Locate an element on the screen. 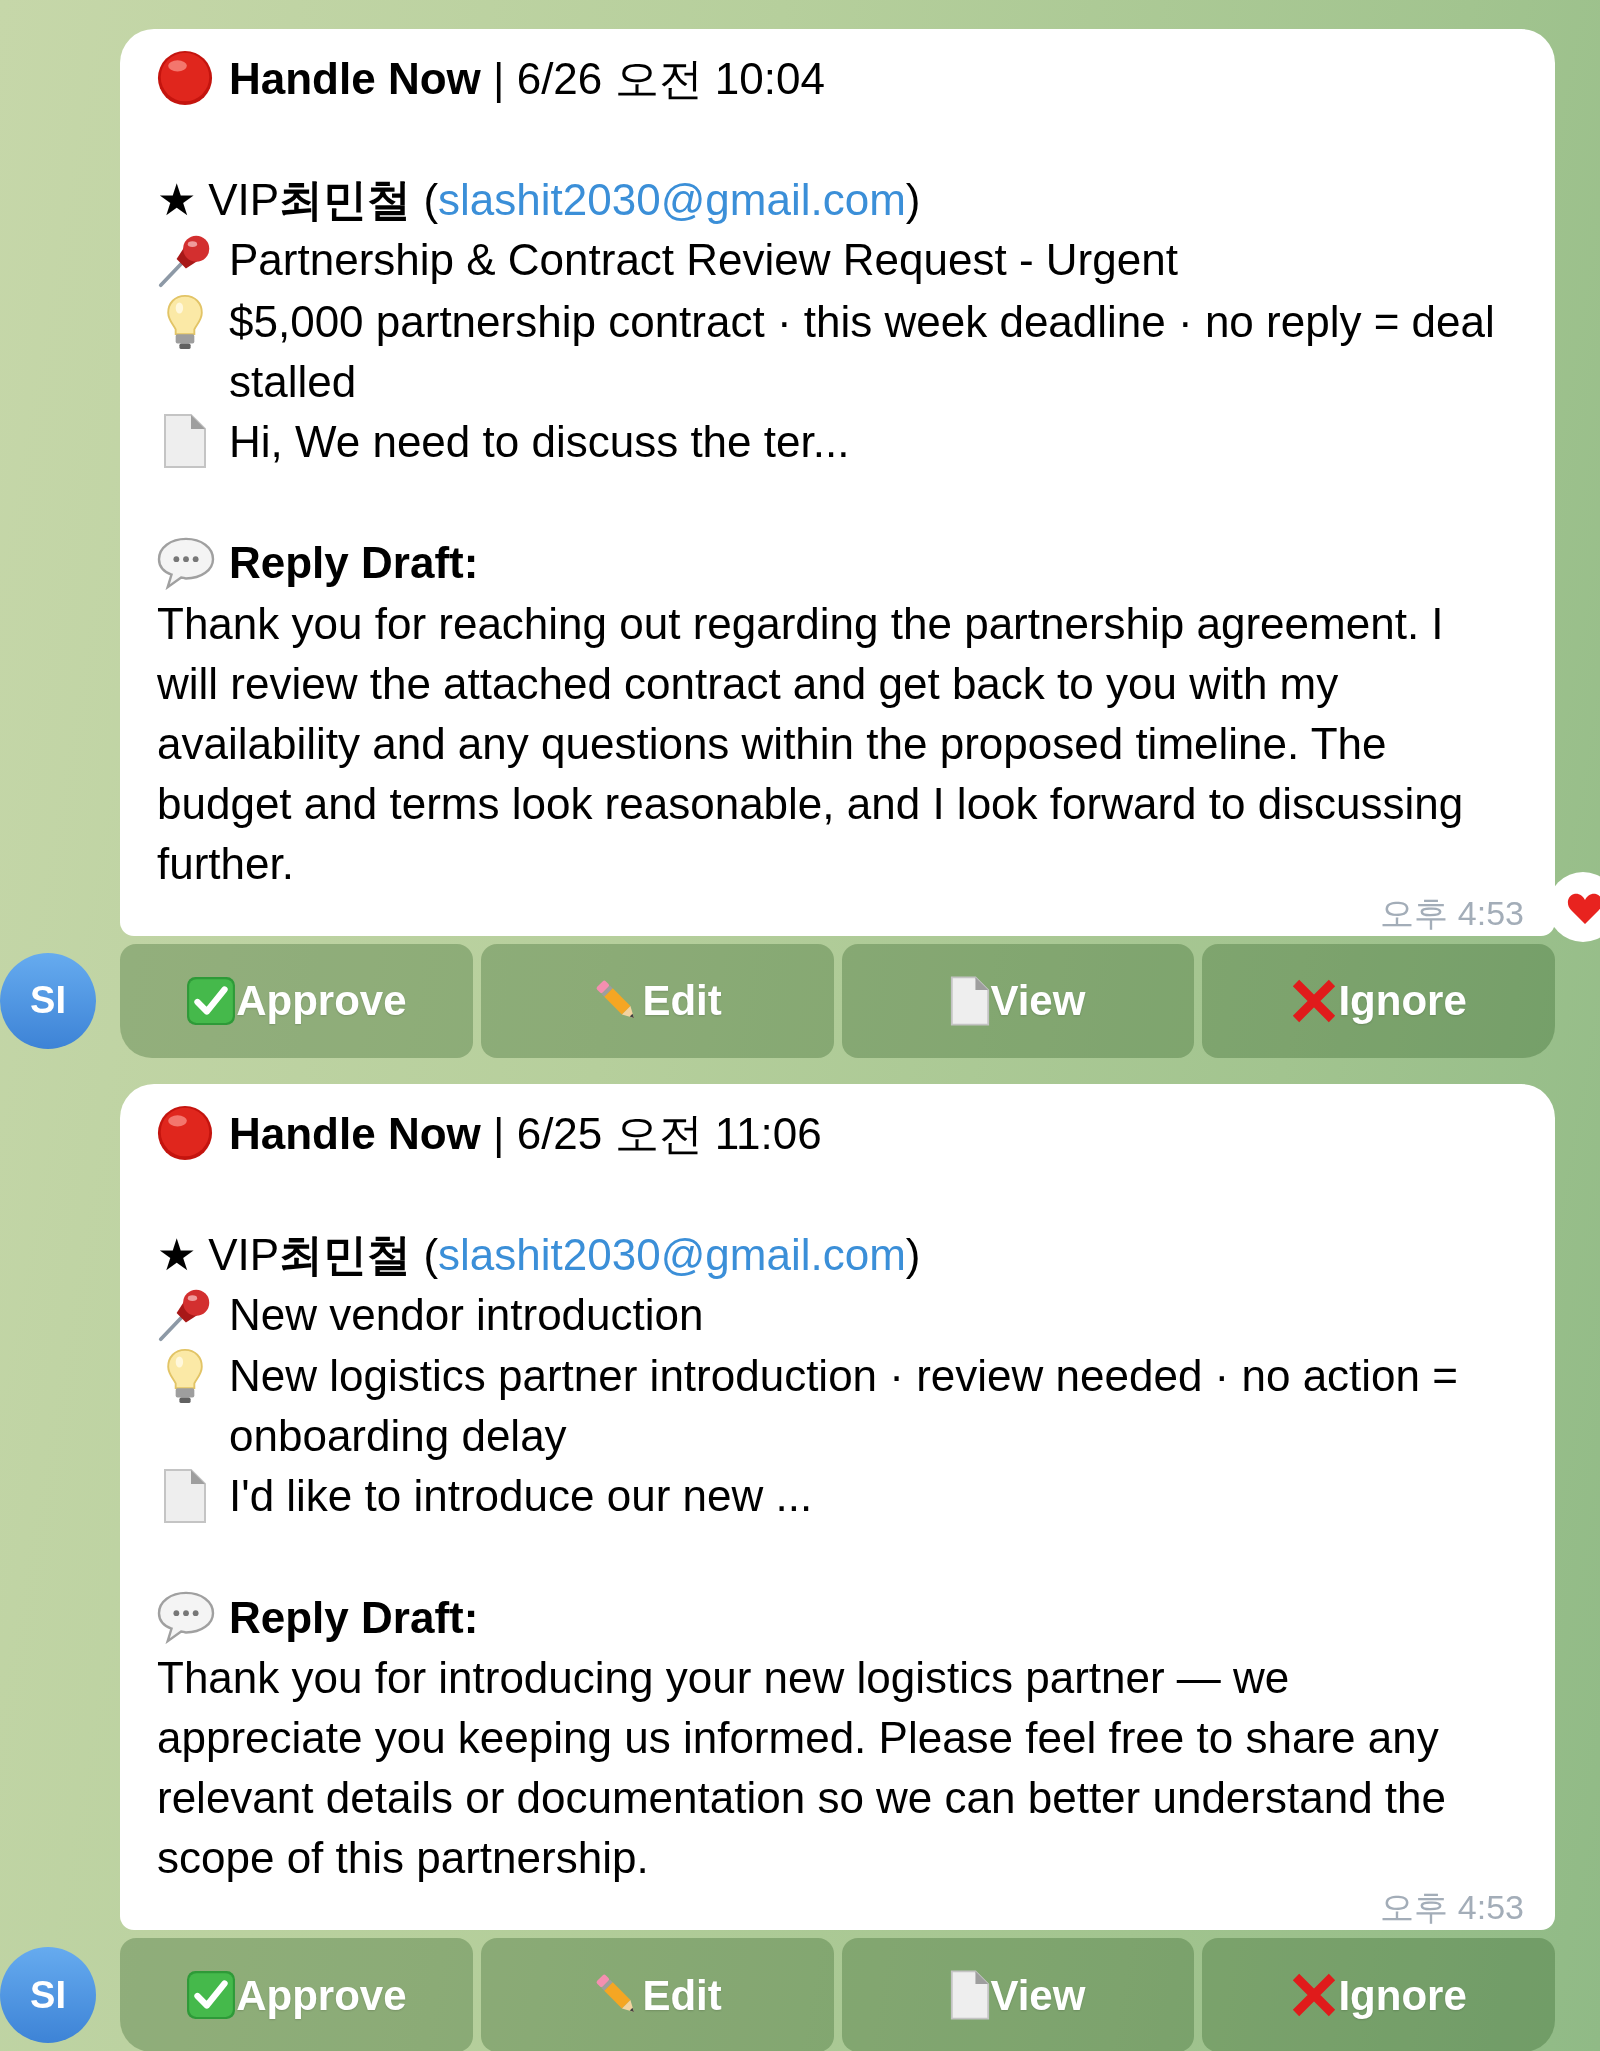 Image resolution: width=1600 pixels, height=2051 pixels. priority-header: Handle Now | 6/25 오전 11:06 is located at coordinates (525, 1133).